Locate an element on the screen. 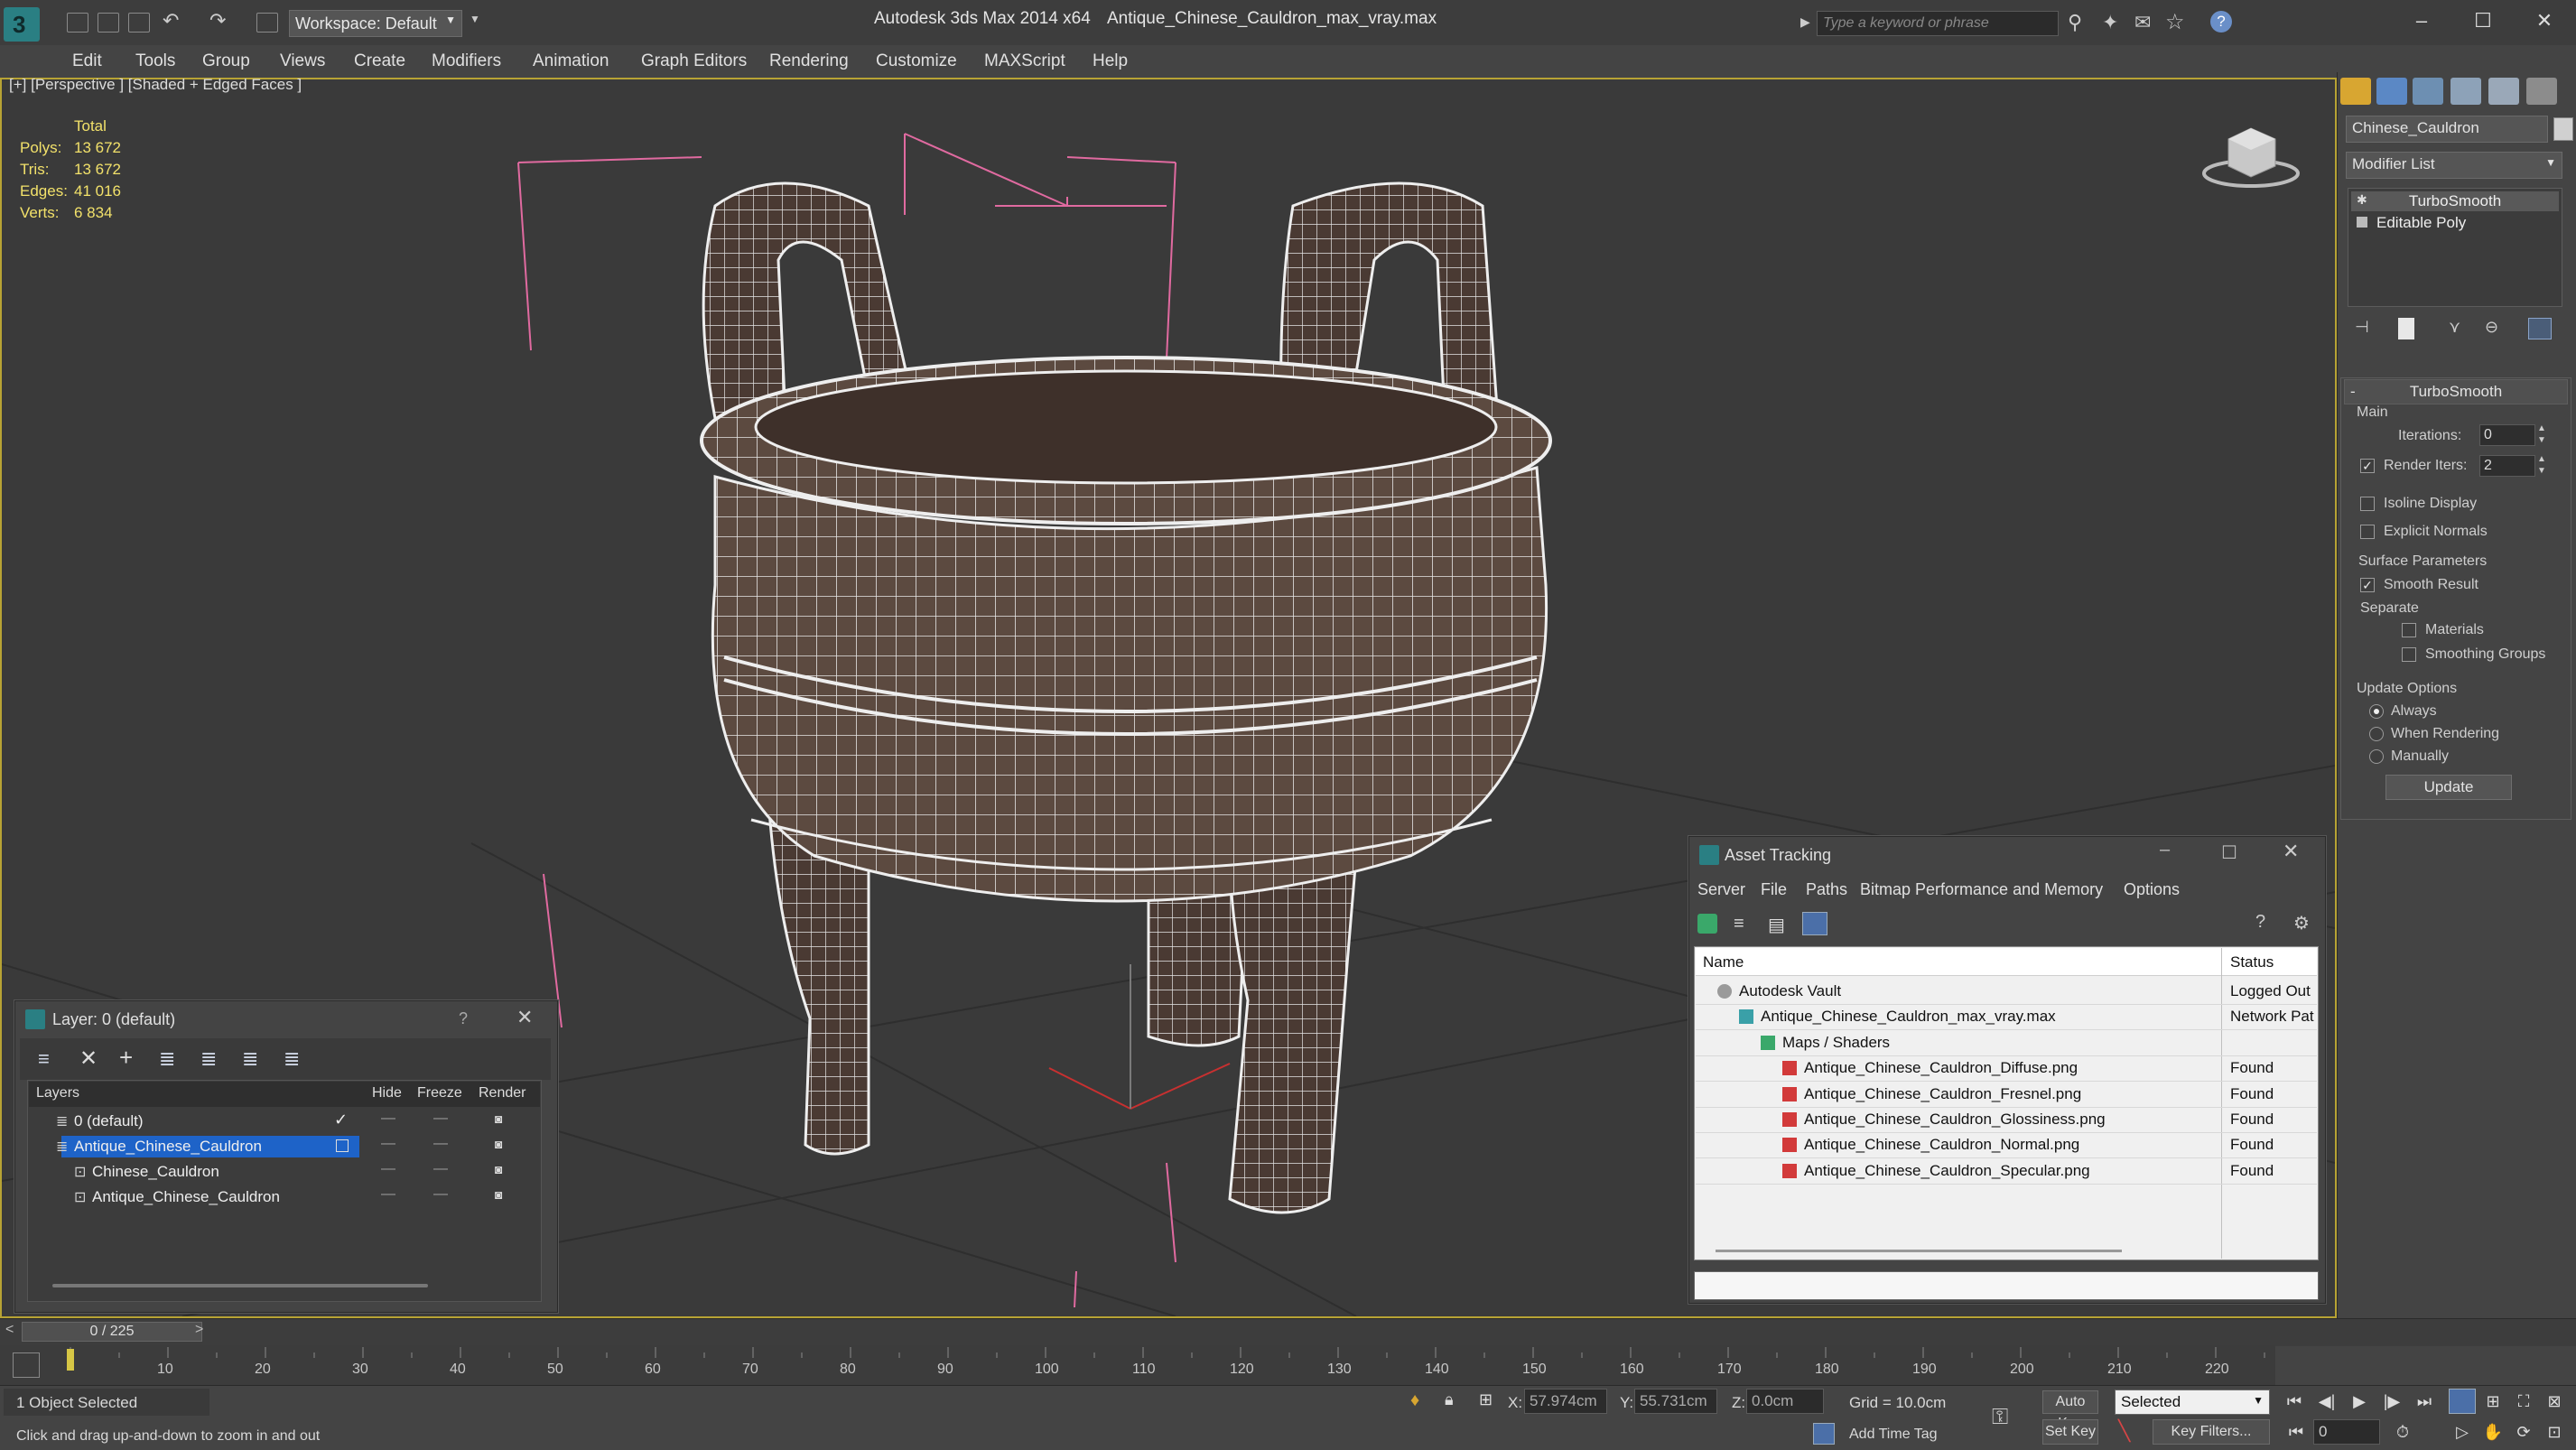  z-coordinate-field: 0.0cm is located at coordinates (1785, 1401).